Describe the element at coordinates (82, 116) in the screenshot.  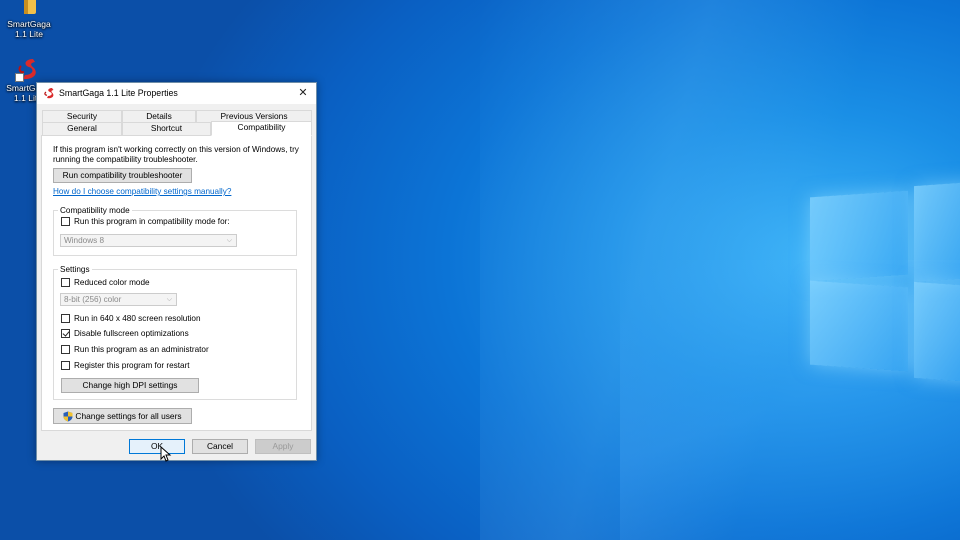
I see `tab-security: Security` at that location.